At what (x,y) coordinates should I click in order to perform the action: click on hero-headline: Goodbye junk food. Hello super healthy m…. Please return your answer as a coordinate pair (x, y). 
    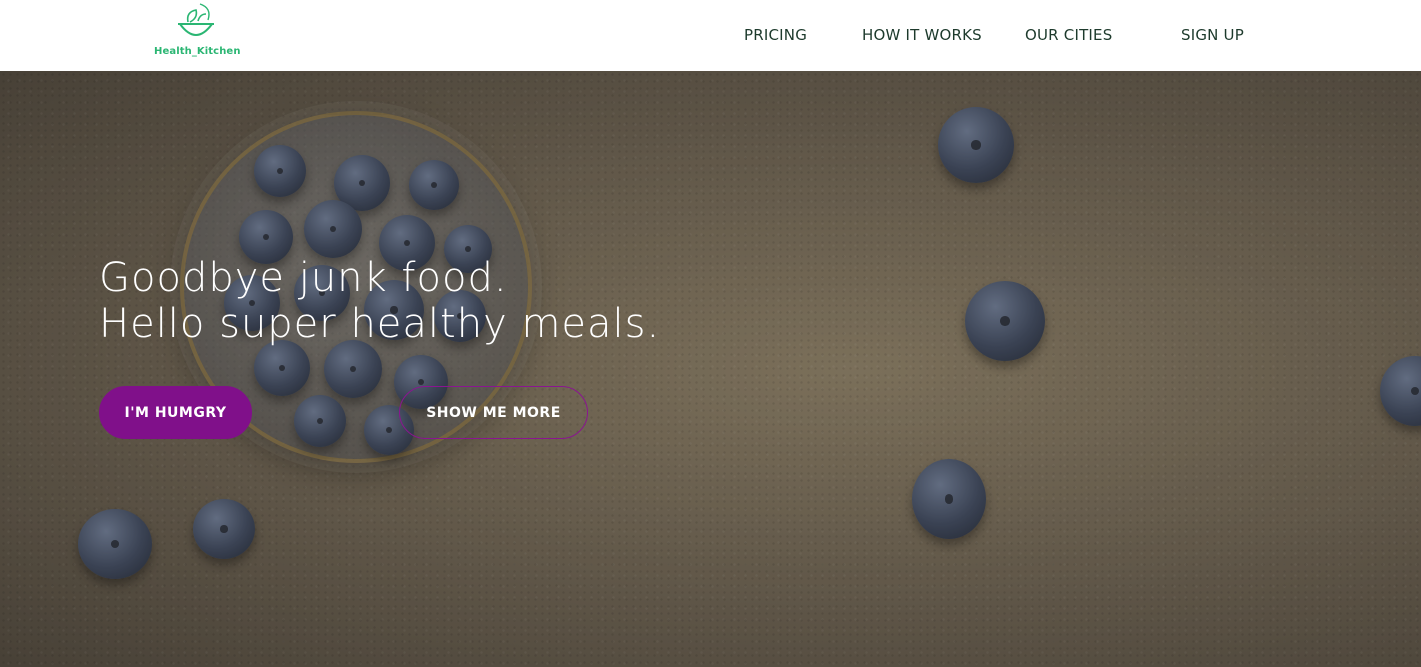
    Looking at the image, I should click on (379, 301).